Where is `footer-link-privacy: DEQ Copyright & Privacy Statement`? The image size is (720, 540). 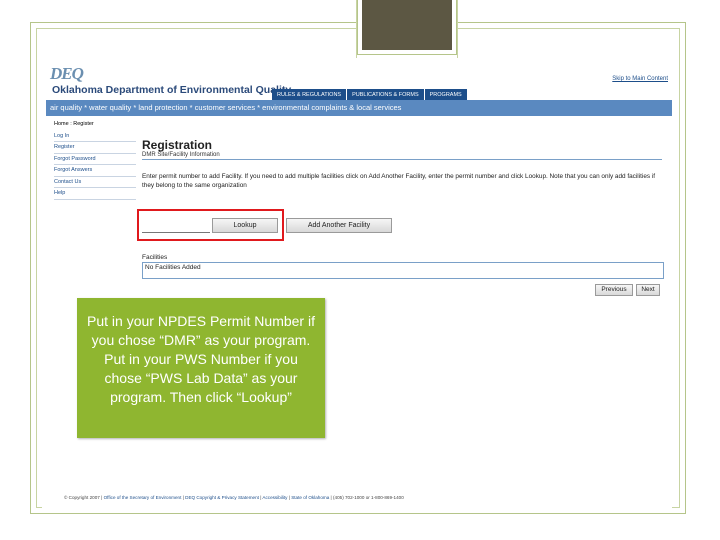 footer-link-privacy: DEQ Copyright & Privacy Statement is located at coordinates (222, 497).